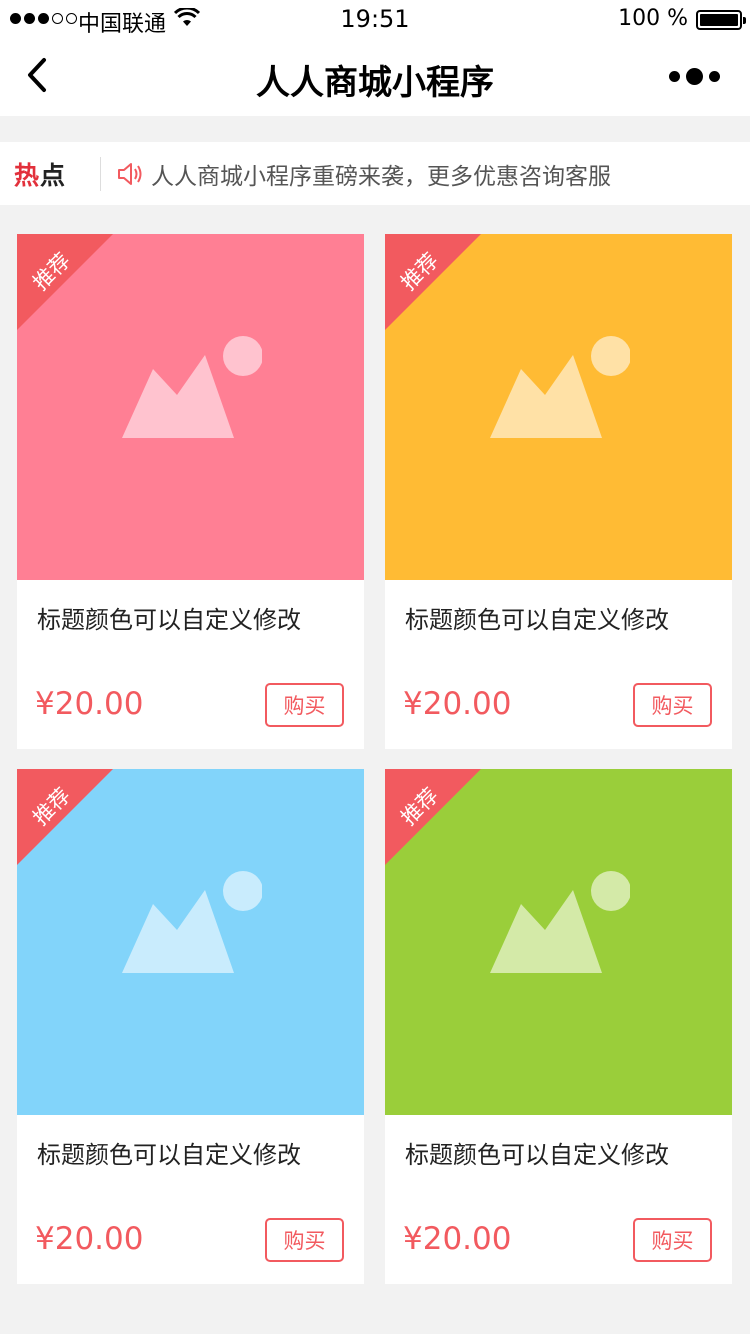 The image size is (750, 1334). I want to click on page-title: 人人商城小程序, so click(375, 83).